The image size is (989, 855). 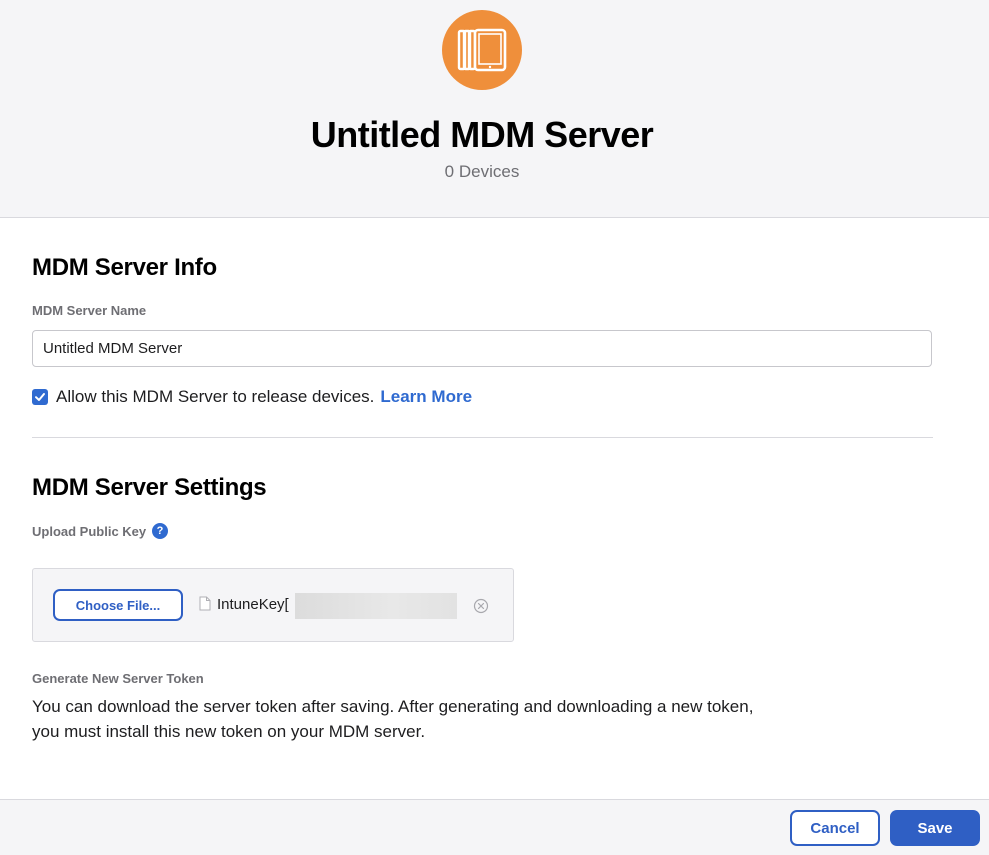 I want to click on learn-more-link: Learn More, so click(x=426, y=397).